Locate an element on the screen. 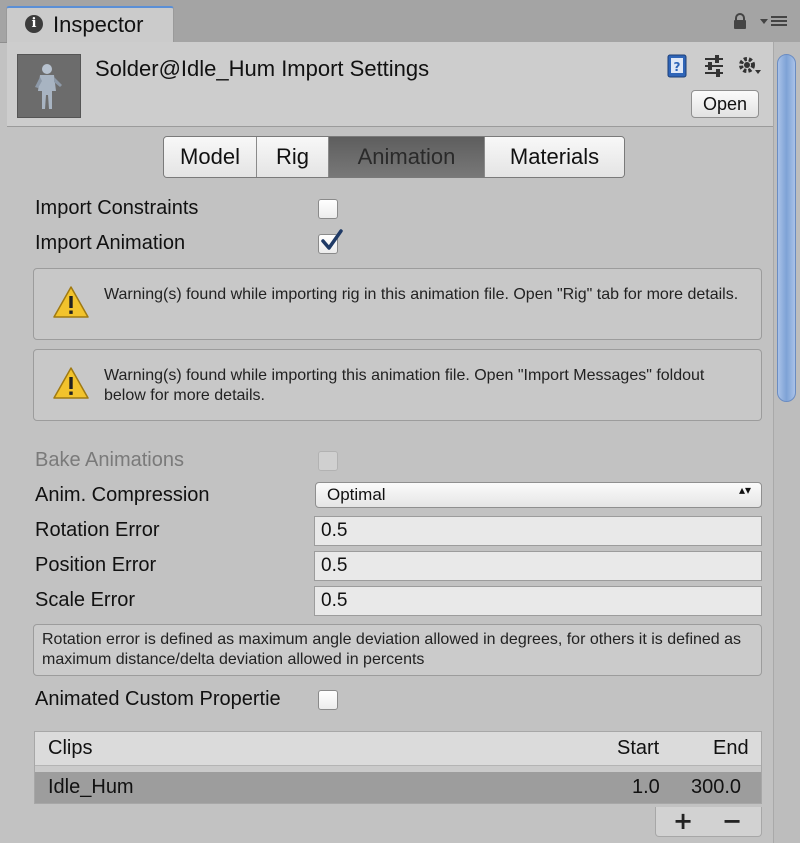 Image resolution: width=800 pixels, height=843 pixels. bake-animations-checkbox is located at coordinates (328, 461).